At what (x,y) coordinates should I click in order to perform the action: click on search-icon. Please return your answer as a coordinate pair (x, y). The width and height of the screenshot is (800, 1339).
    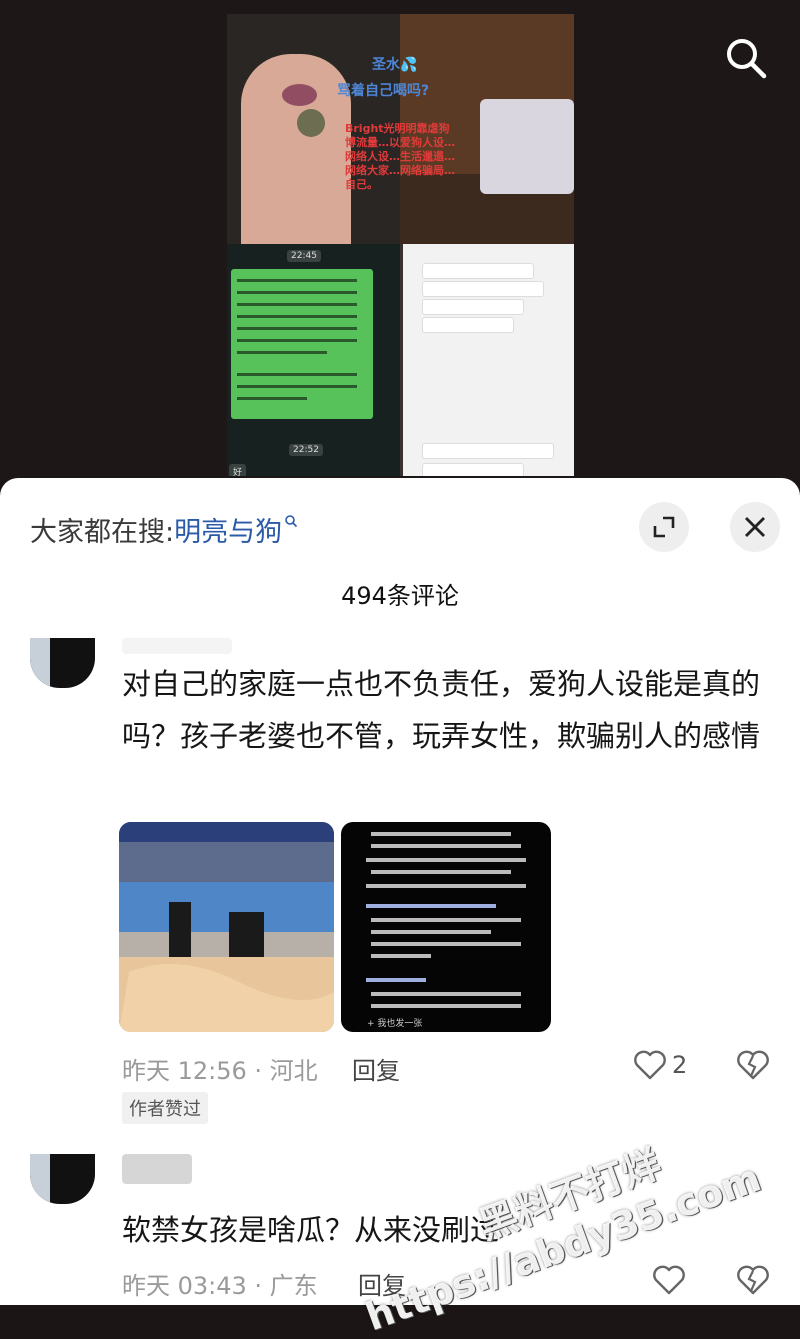
    Looking at the image, I should click on (746, 58).